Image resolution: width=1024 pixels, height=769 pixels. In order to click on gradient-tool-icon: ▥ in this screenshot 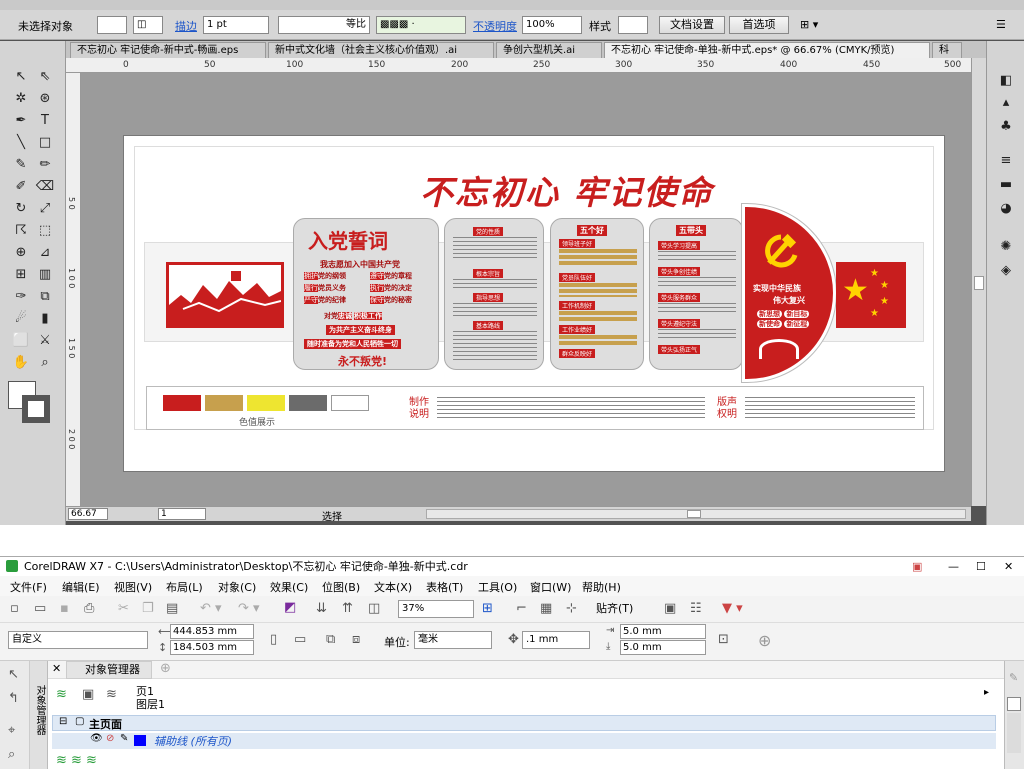, I will do `click(45, 275)`.